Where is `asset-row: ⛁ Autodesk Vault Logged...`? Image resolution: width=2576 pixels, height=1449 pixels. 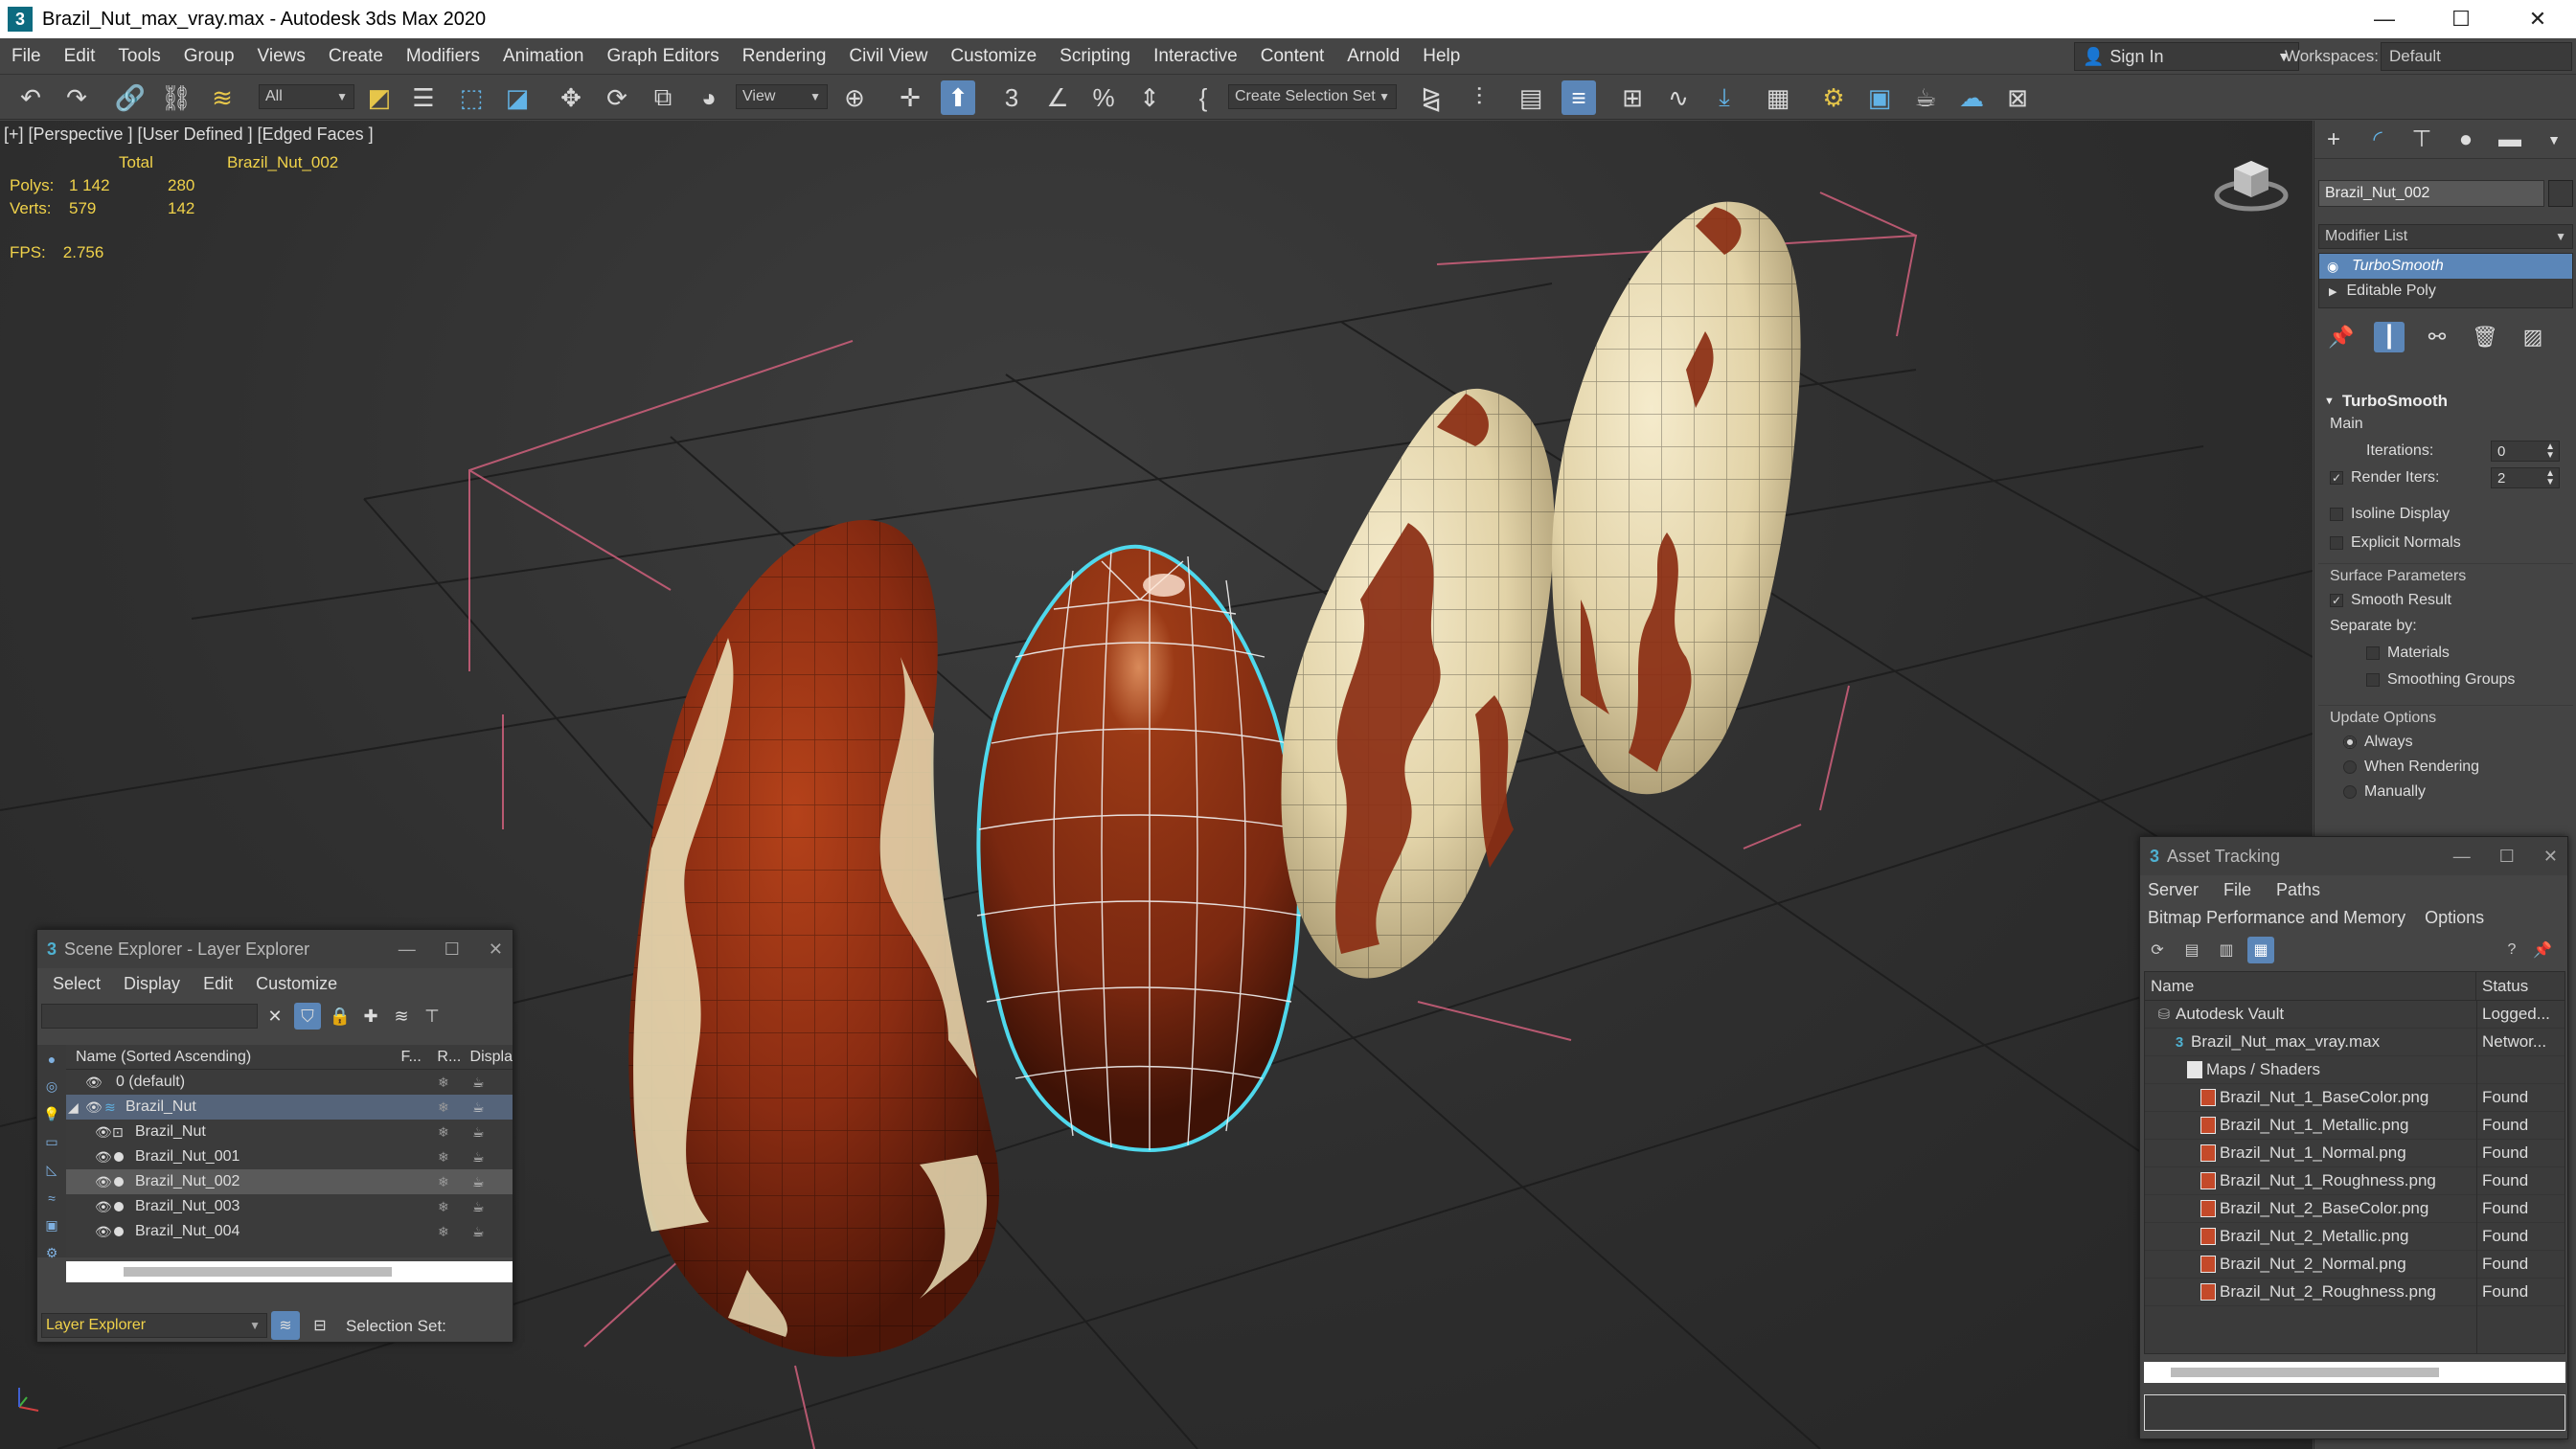
asset-row: ⛁ Autodesk Vault Logged... is located at coordinates (2355, 1015).